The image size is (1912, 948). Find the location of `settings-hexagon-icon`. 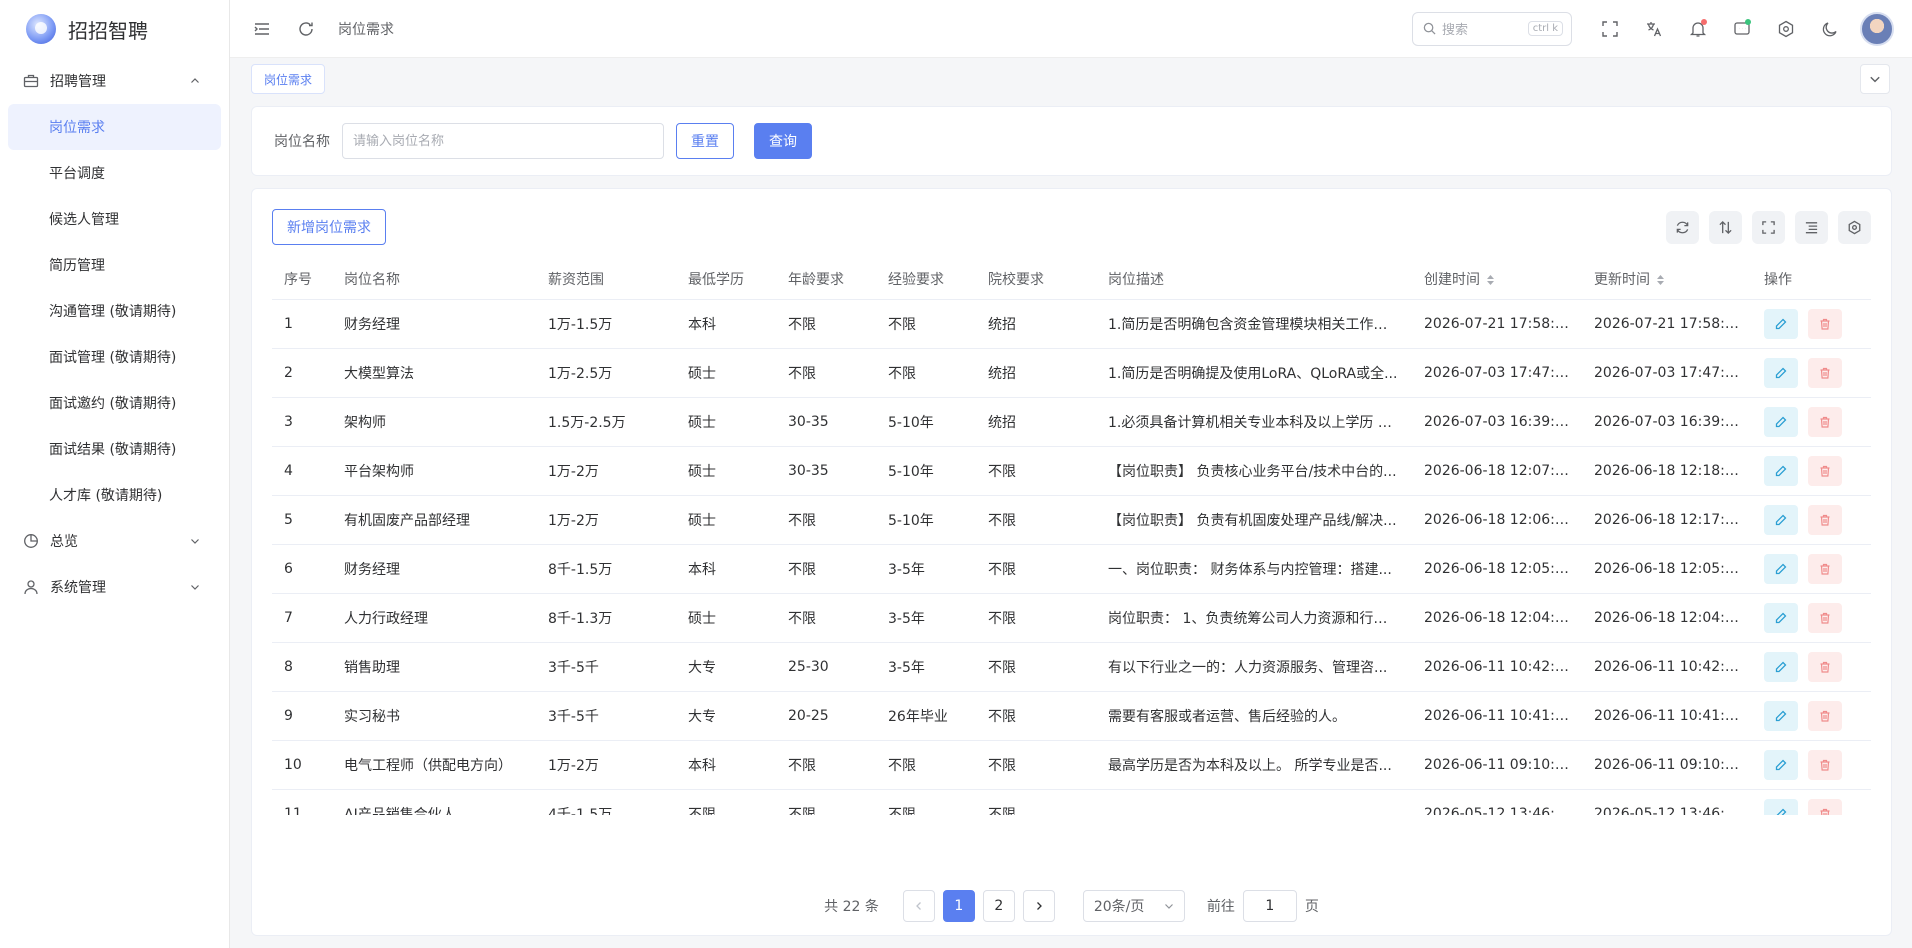

settings-hexagon-icon is located at coordinates (1786, 29).